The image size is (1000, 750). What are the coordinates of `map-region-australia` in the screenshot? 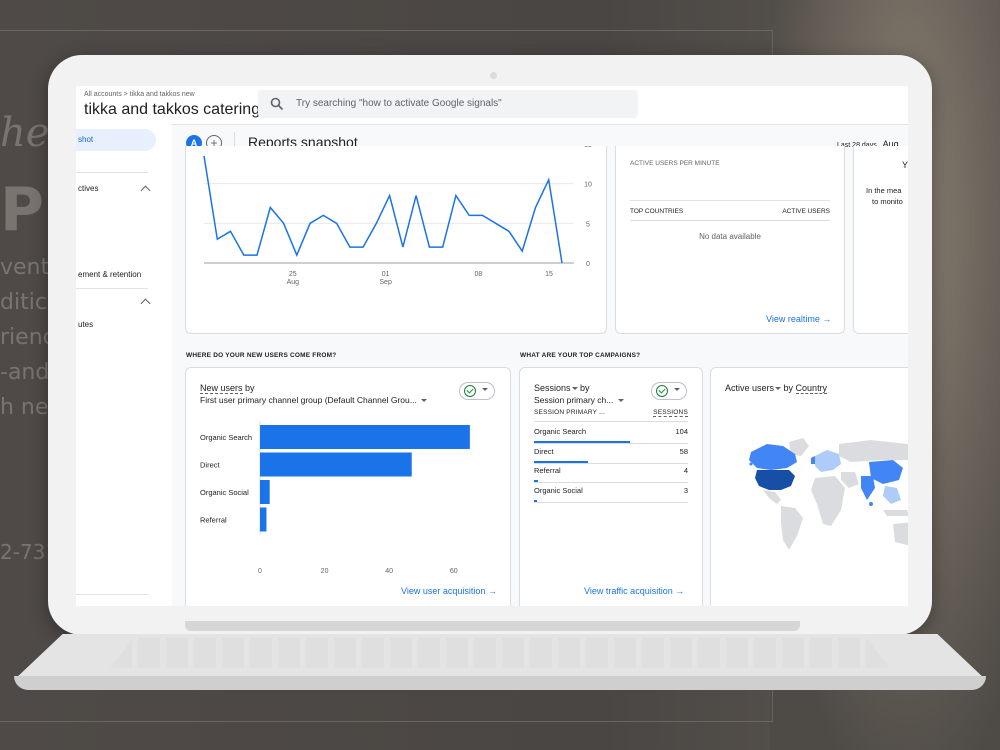 It's located at (900, 534).